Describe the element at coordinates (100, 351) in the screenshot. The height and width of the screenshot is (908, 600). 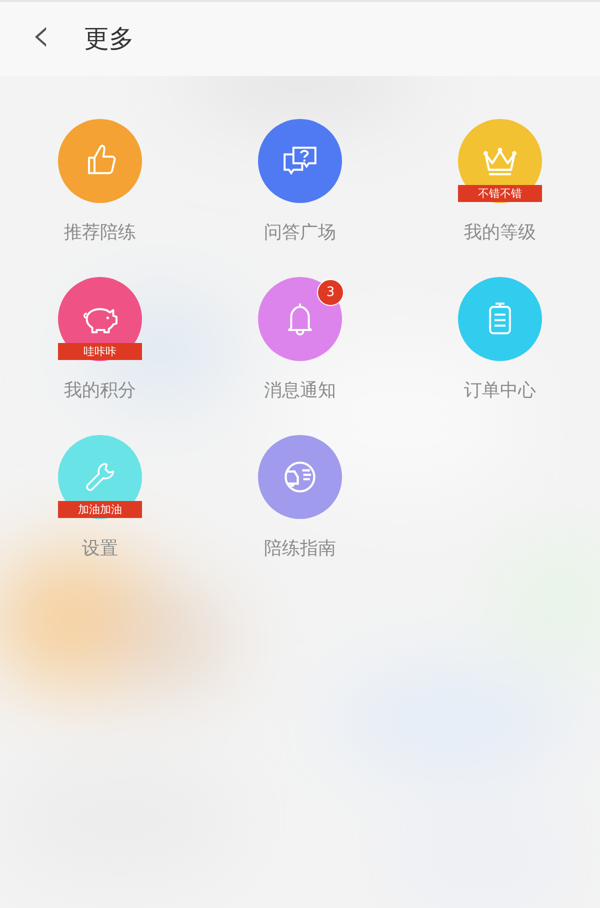
I see `label-ribbon: 哇咔咔` at that location.